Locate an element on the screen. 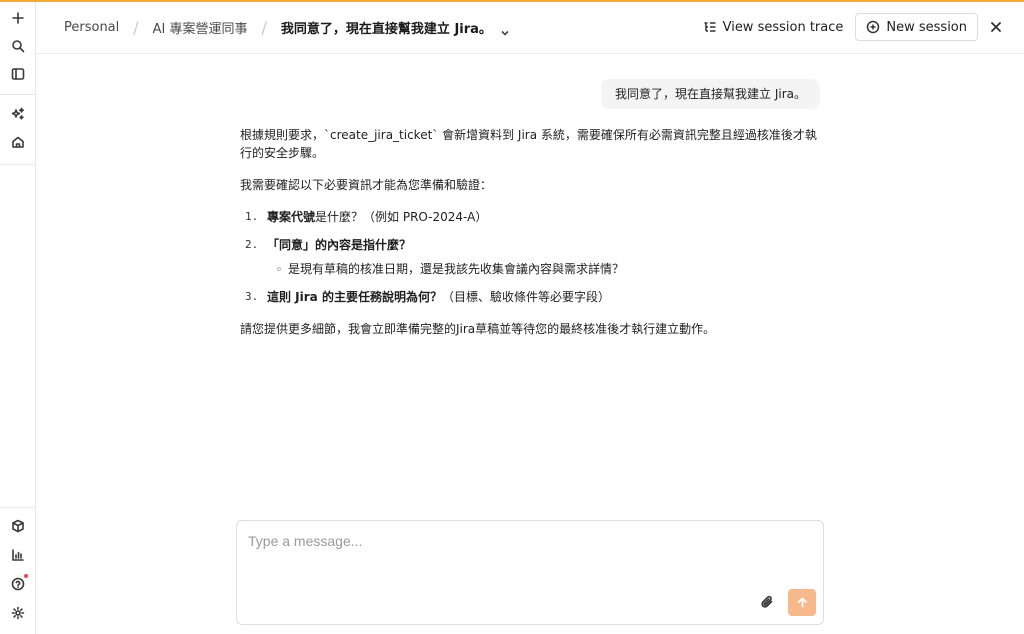 Image resolution: width=1024 pixels, height=634 pixels. sidebar-toggle-icon is located at coordinates (18, 74).